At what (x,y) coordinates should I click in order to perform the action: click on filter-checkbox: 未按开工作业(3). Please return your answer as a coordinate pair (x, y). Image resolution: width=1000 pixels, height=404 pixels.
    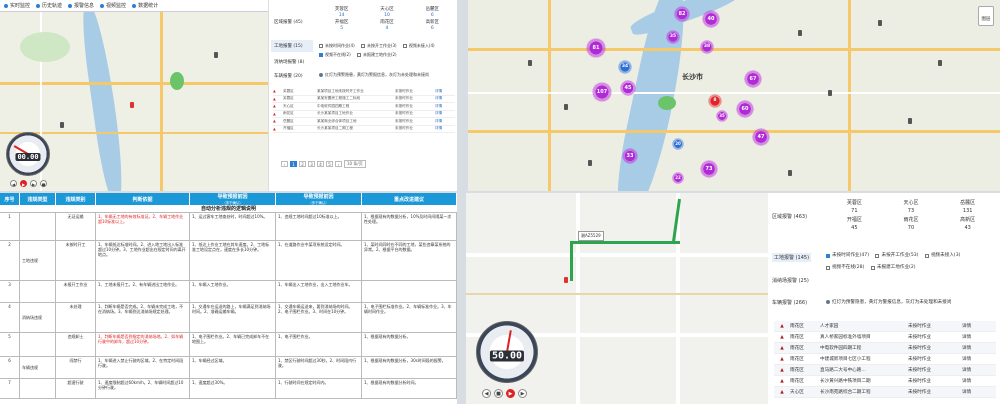
    Looking at the image, I should click on (378, 46).